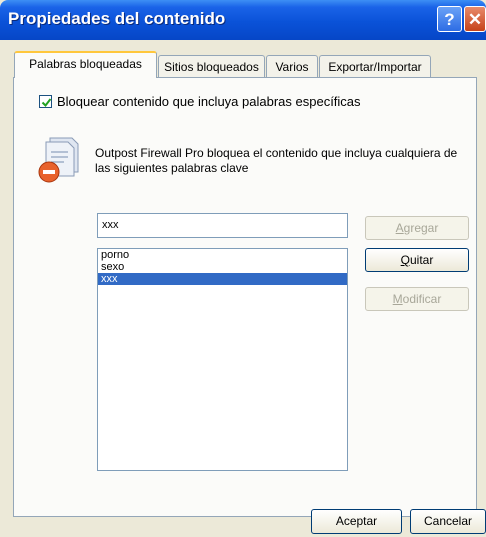 Image resolution: width=486 pixels, height=537 pixels. I want to click on remove-label: uitar, so click(422, 260).